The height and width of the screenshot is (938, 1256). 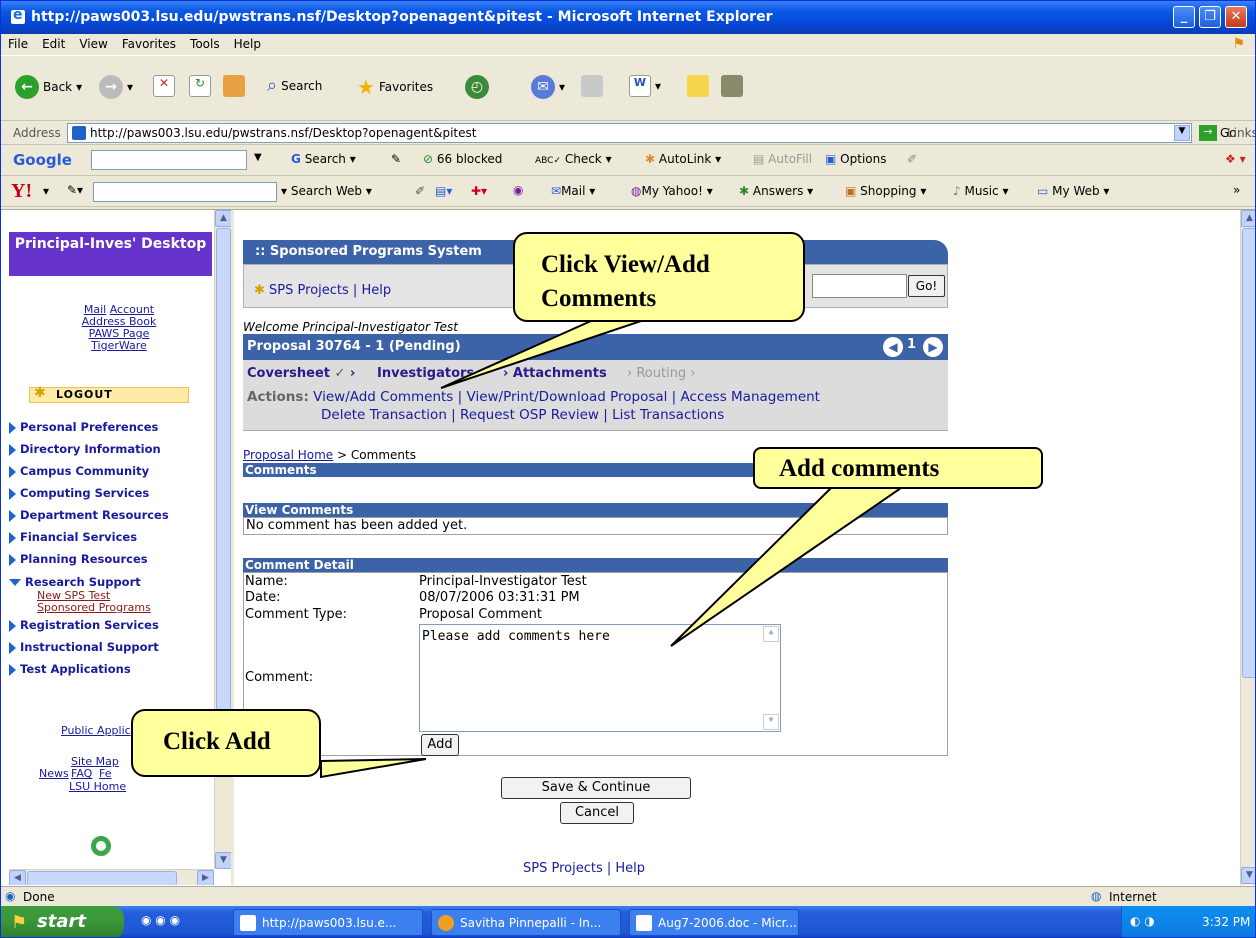 What do you see at coordinates (226, 743) in the screenshot?
I see `callout-click-add: Click Add` at bounding box center [226, 743].